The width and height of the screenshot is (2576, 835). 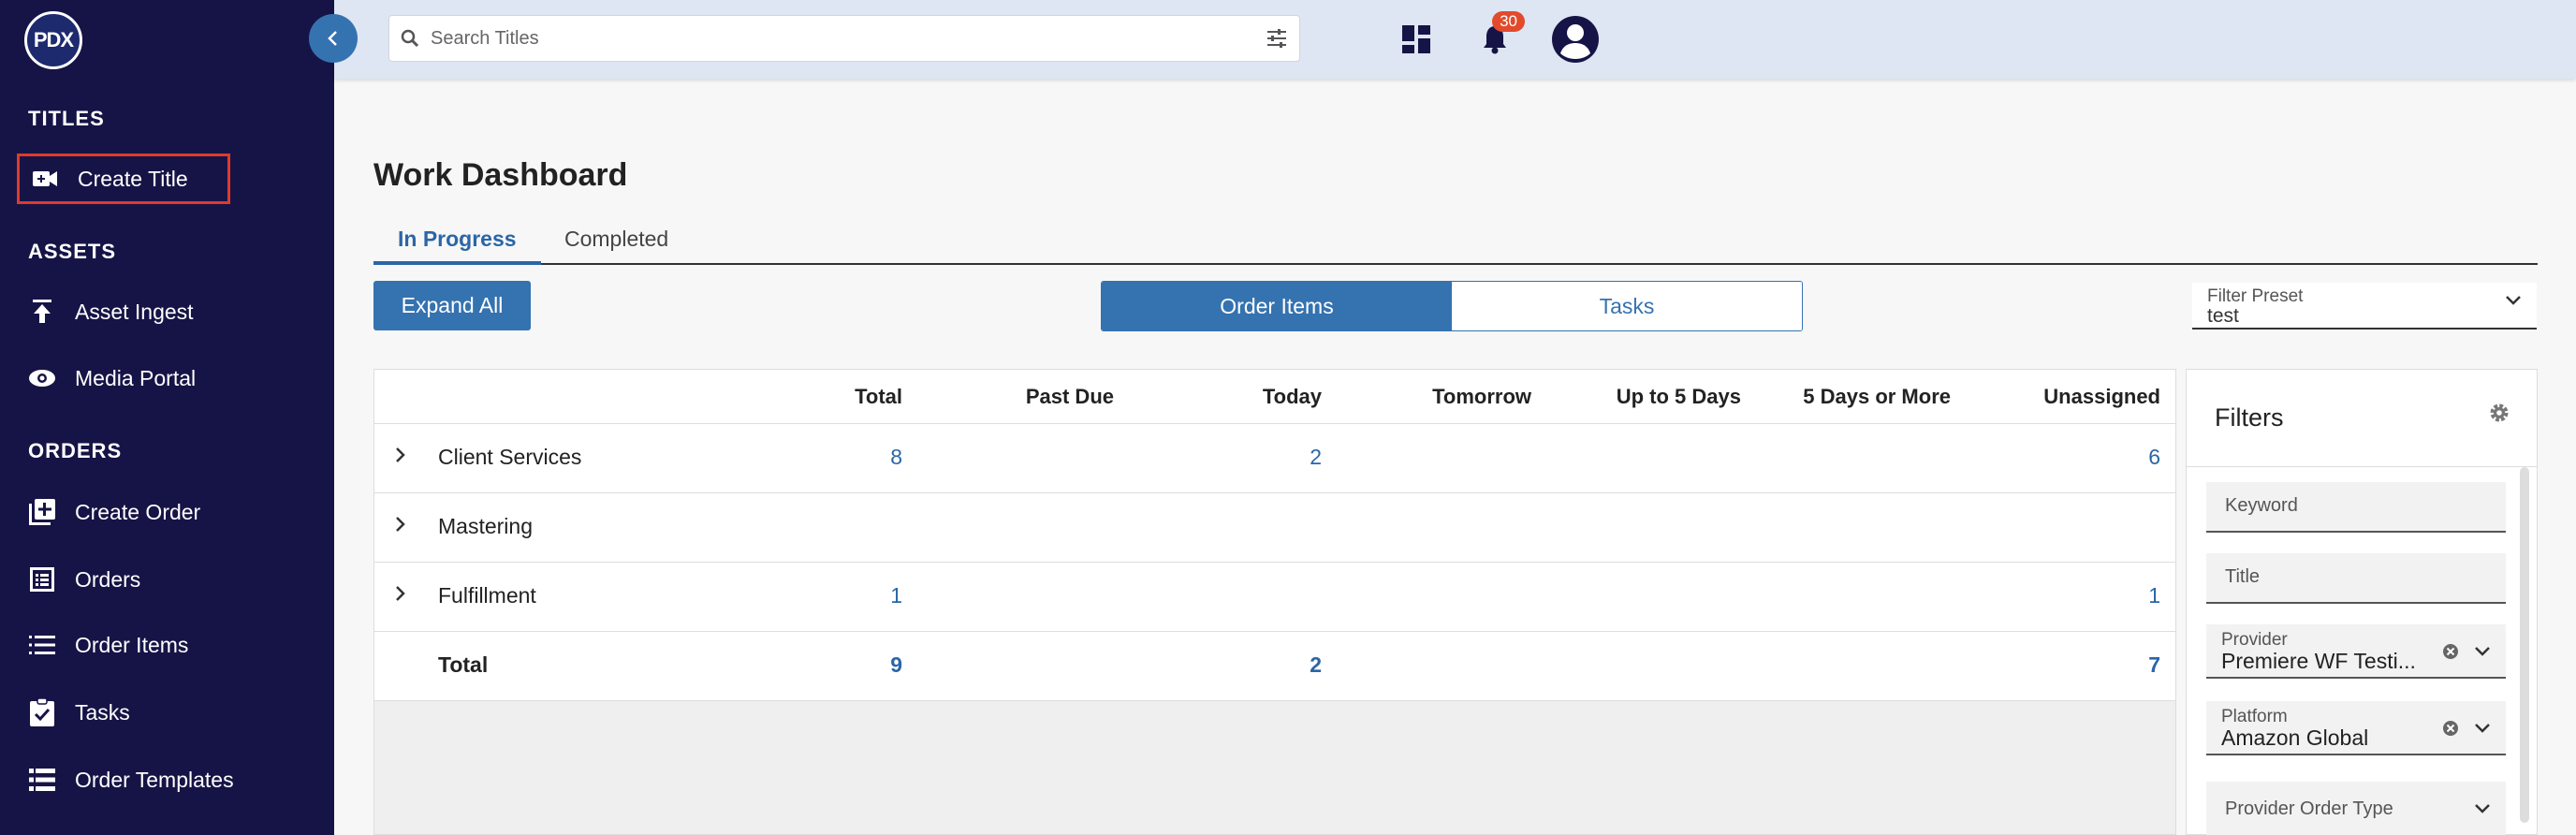 I want to click on account-avatar-icon, so click(x=1575, y=39).